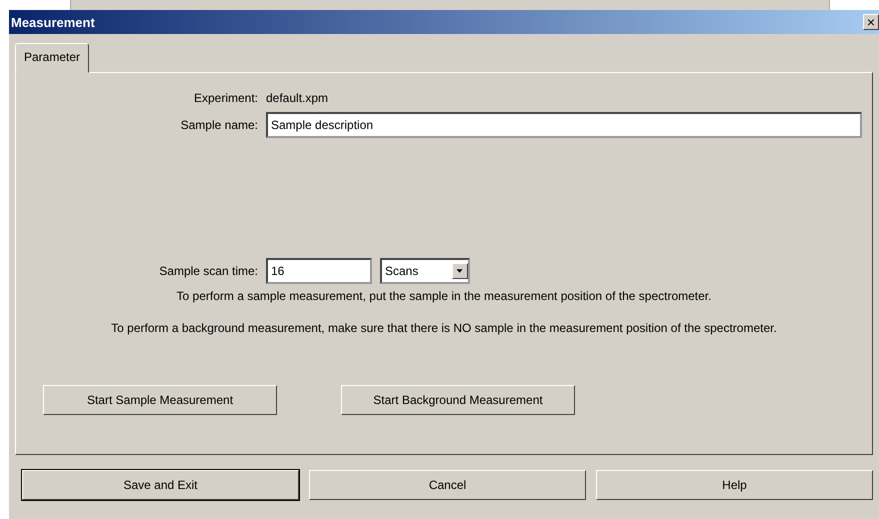 Image resolution: width=879 pixels, height=519 pixels. Describe the element at coordinates (160, 400) in the screenshot. I see `measurement-button: Start Sample Measurement` at that location.